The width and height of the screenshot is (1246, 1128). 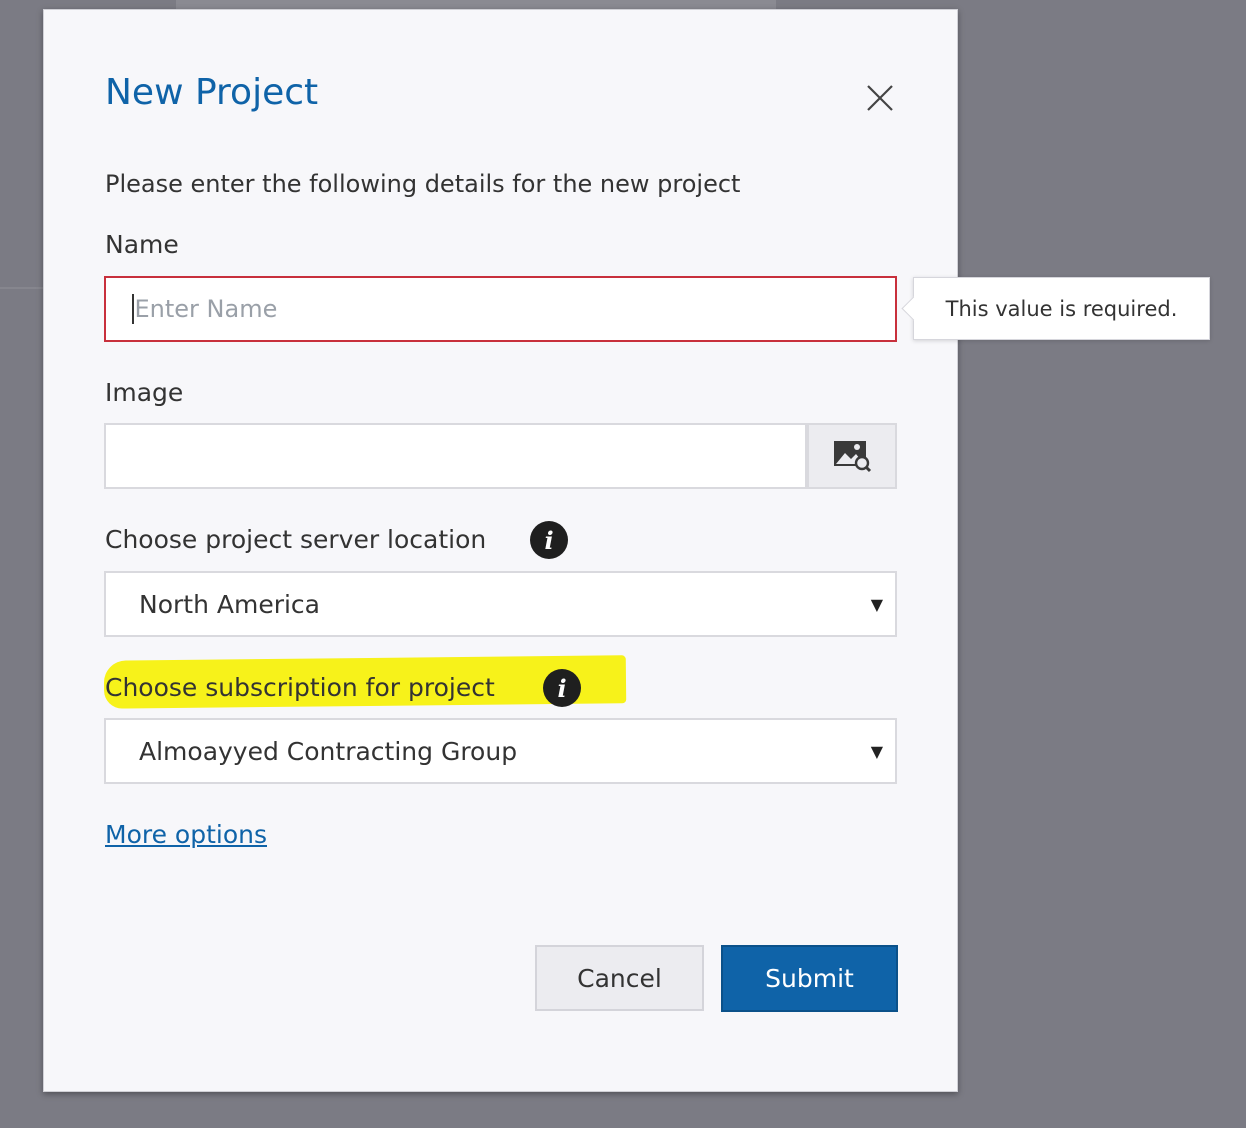 I want to click on image-input, so click(x=455, y=456).